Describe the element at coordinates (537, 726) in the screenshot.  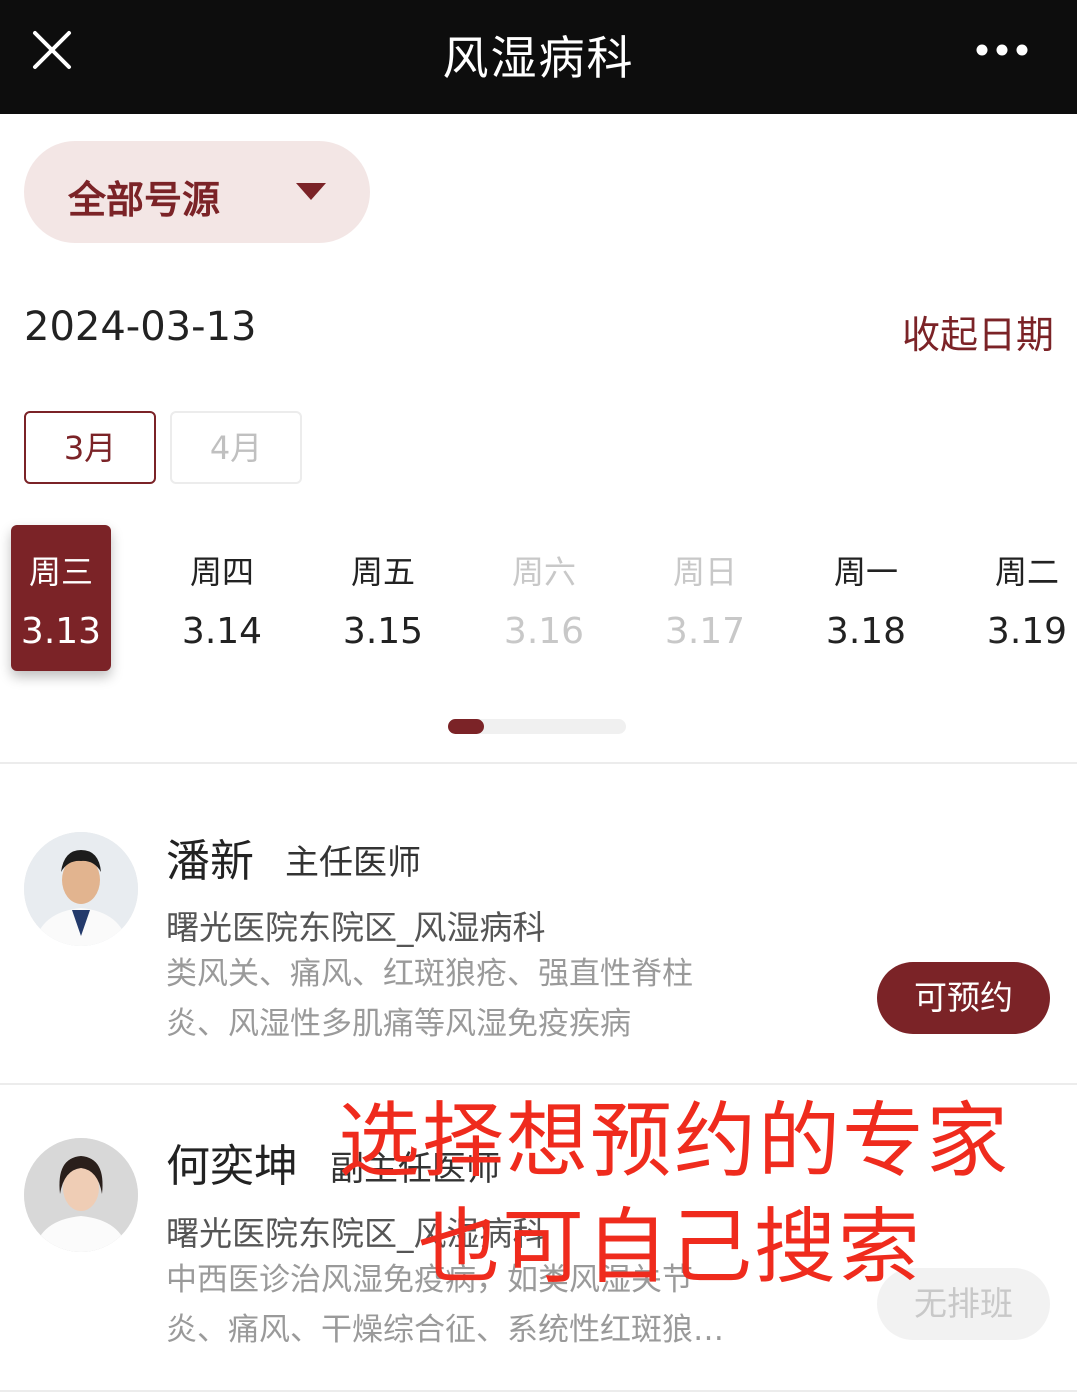
I see `day-scroll-indicator` at that location.